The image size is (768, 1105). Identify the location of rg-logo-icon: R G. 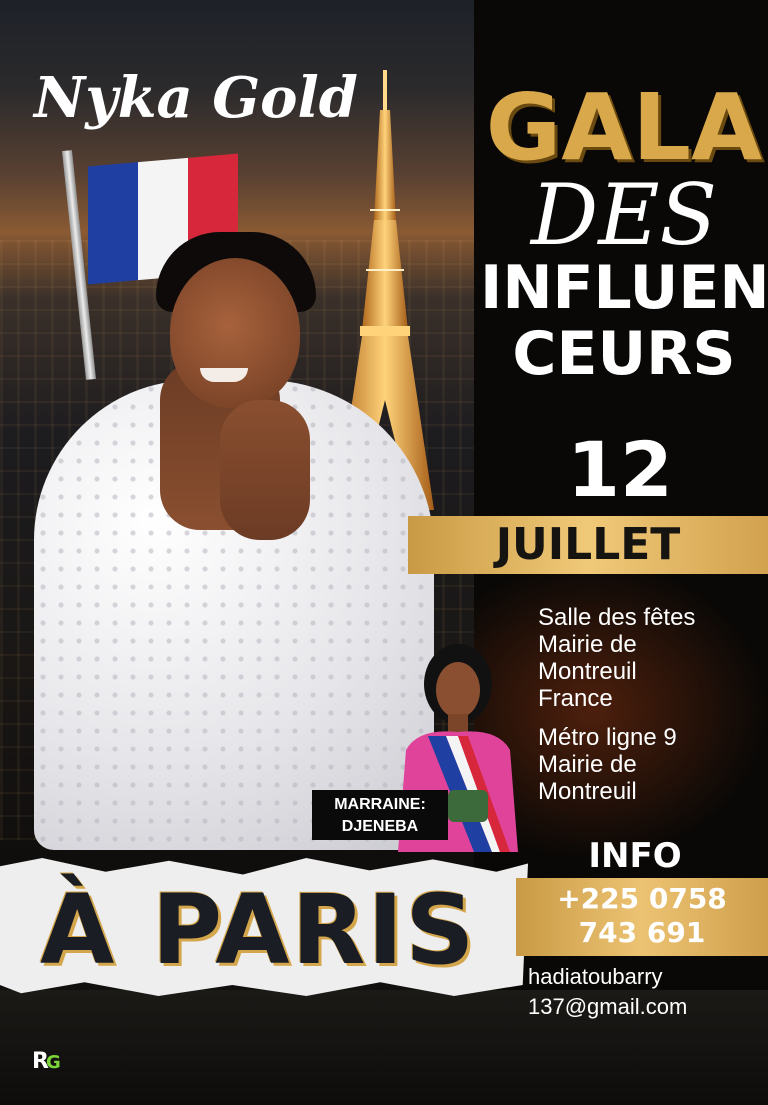
(46, 1061).